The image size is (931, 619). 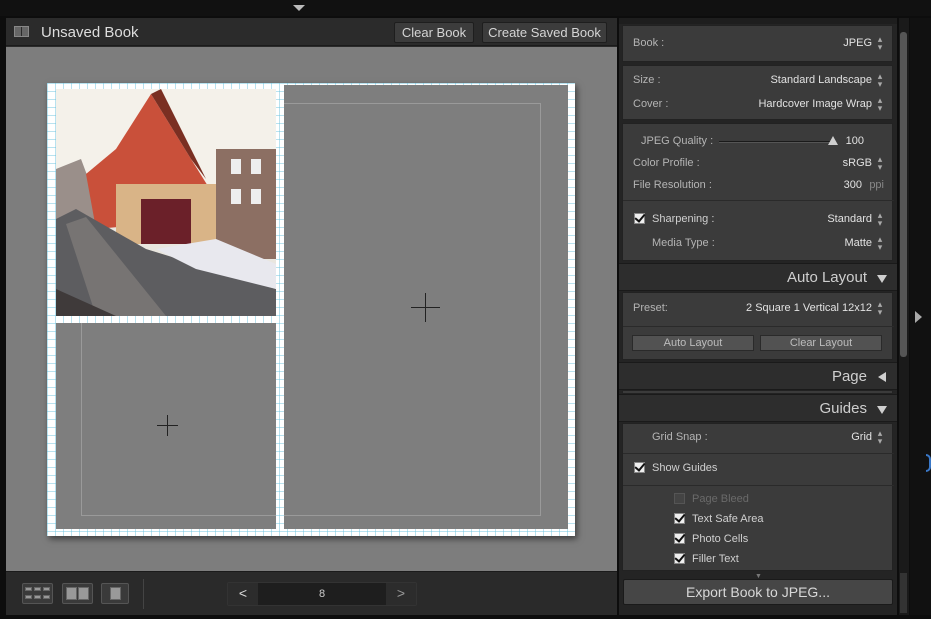 I want to click on bottom-toolbar: < 8 >, so click(x=311, y=593).